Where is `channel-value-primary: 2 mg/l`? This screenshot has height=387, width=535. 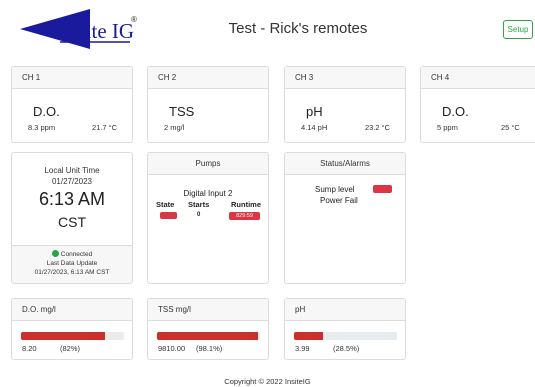 channel-value-primary: 2 mg/l is located at coordinates (174, 127).